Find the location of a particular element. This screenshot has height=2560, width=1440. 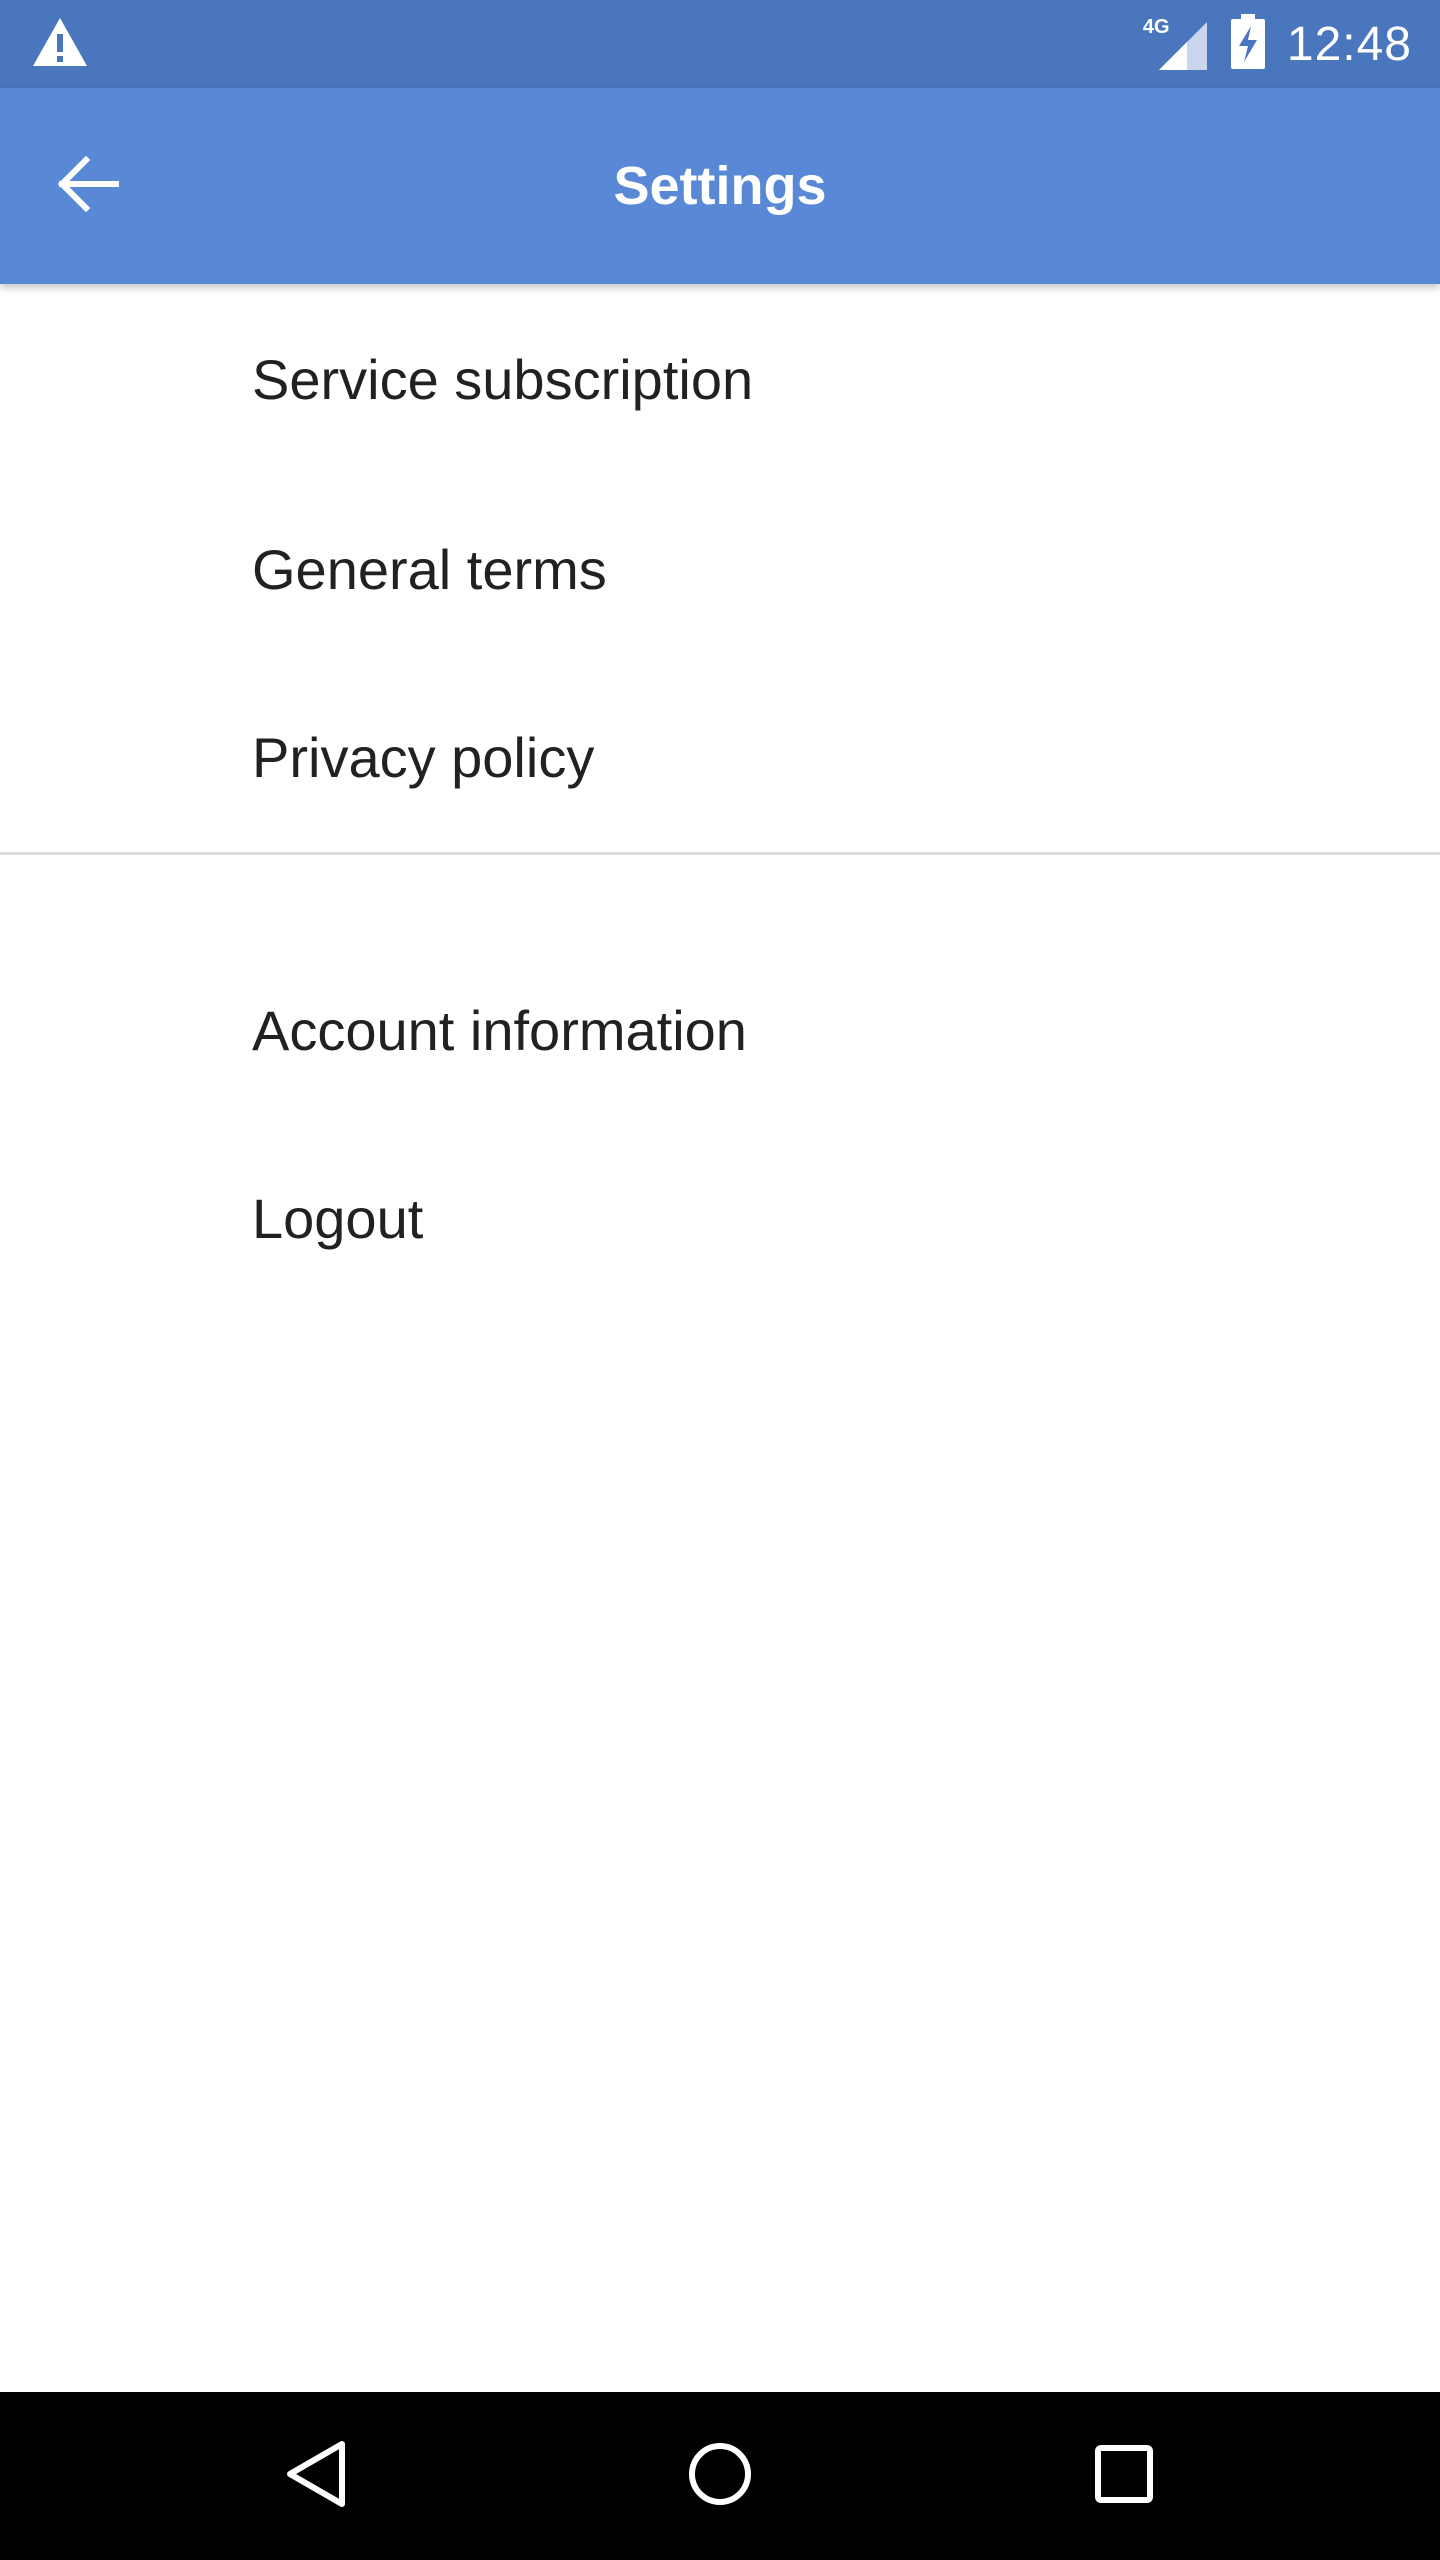

nav-recents-button is located at coordinates (1124, 2476).